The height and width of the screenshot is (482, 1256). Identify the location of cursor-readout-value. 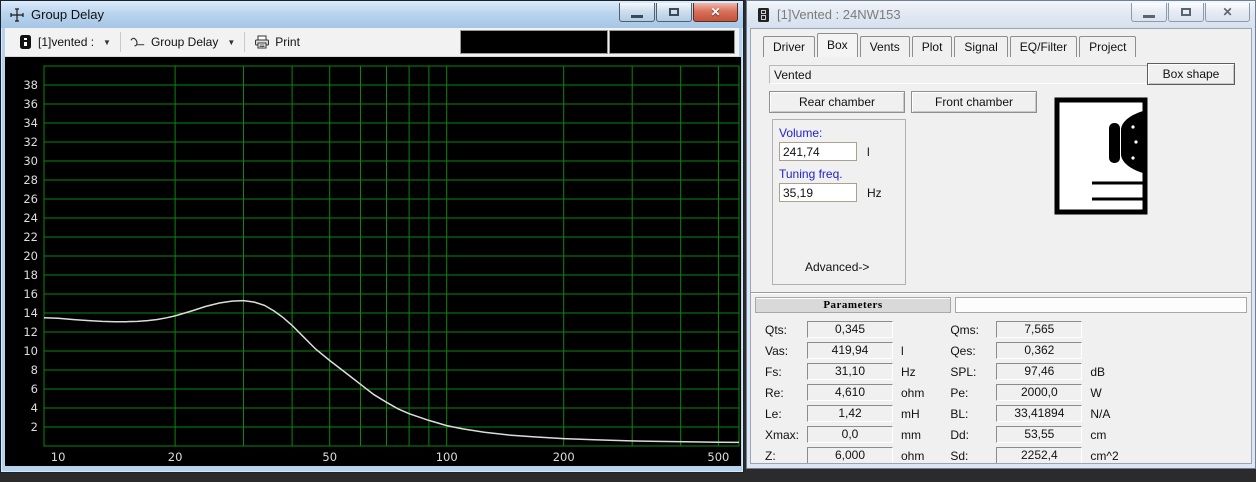
(672, 42).